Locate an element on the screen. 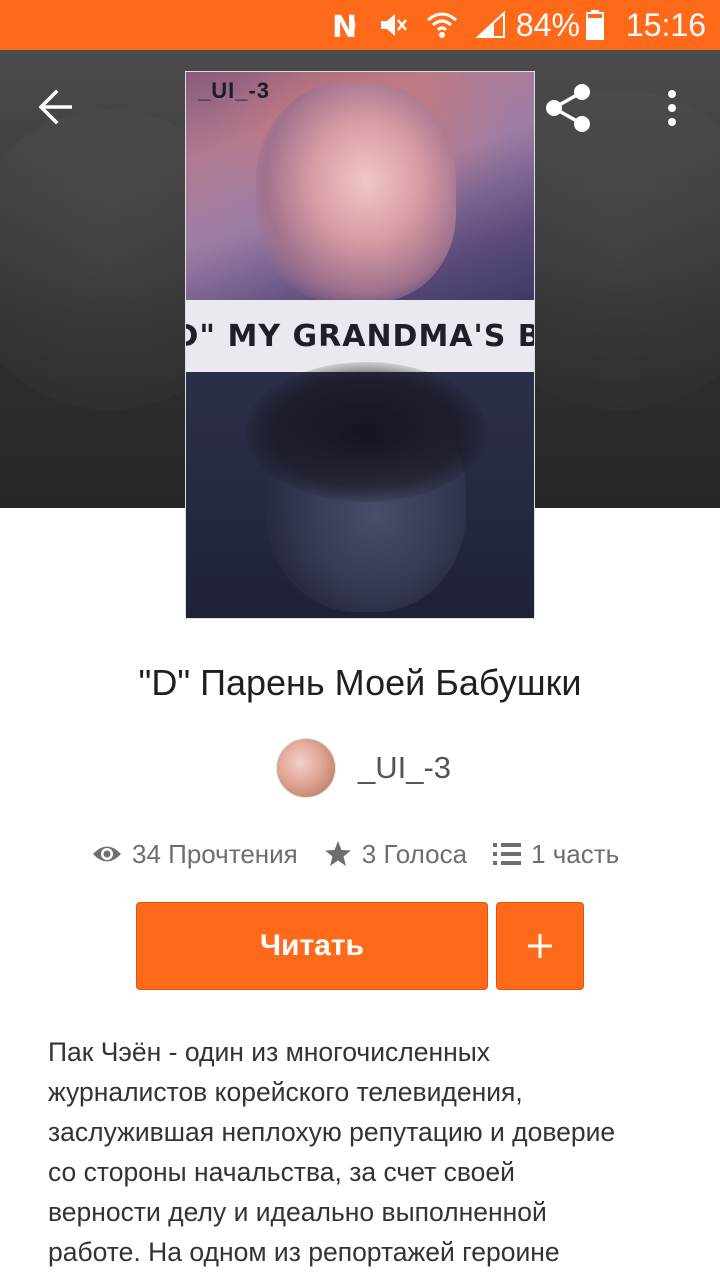  more-options-button is located at coordinates (672, 108).